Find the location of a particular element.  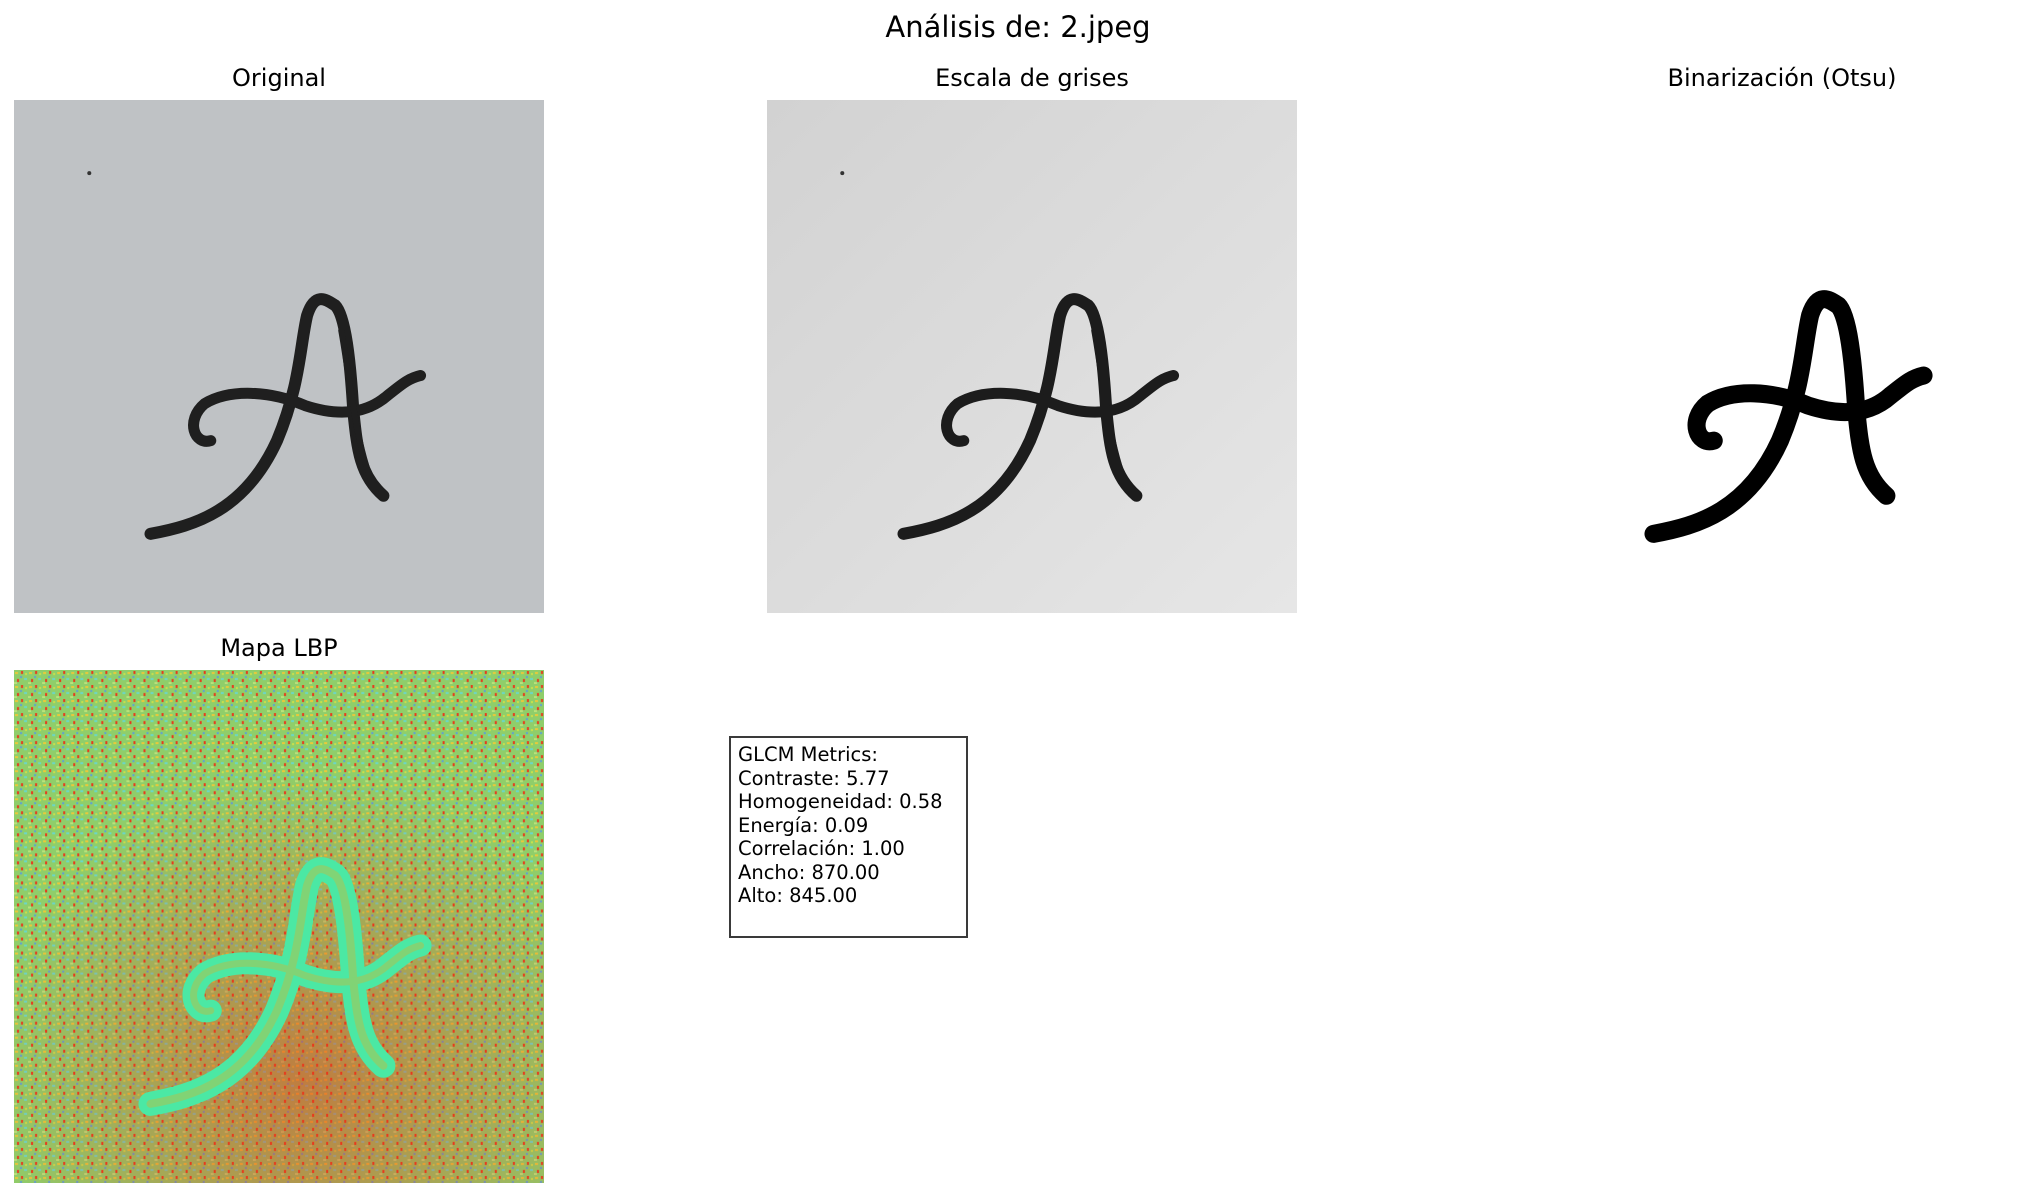

figure-title: Análisis de: 2.jpeg is located at coordinates (1018, 27).